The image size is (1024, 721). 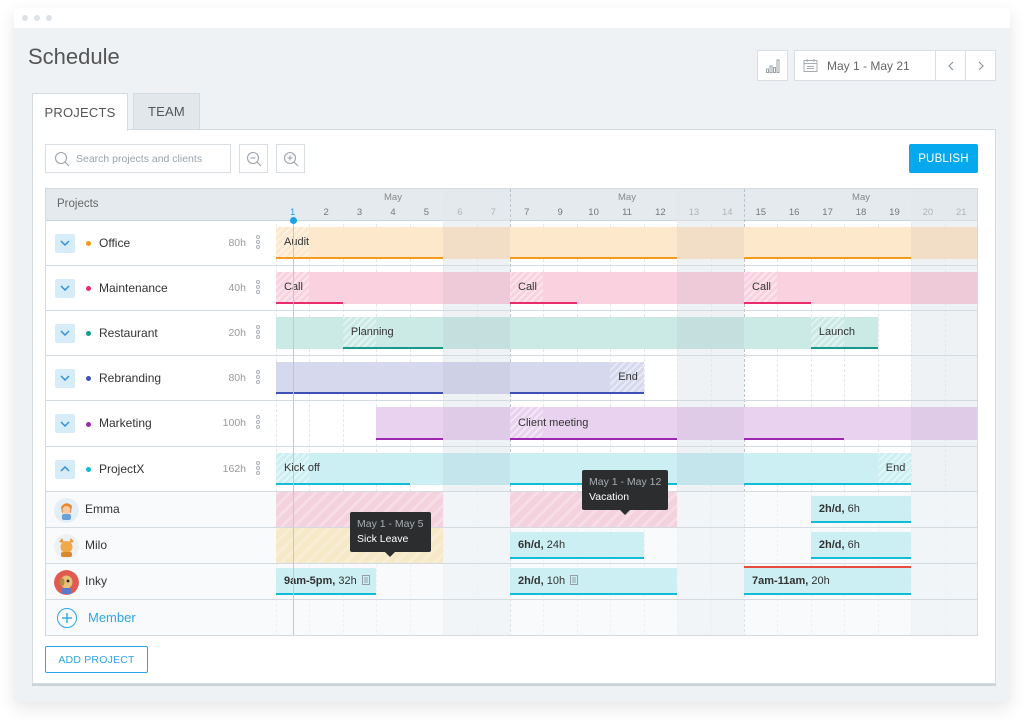 I want to click on emma-avatar, so click(x=66, y=510).